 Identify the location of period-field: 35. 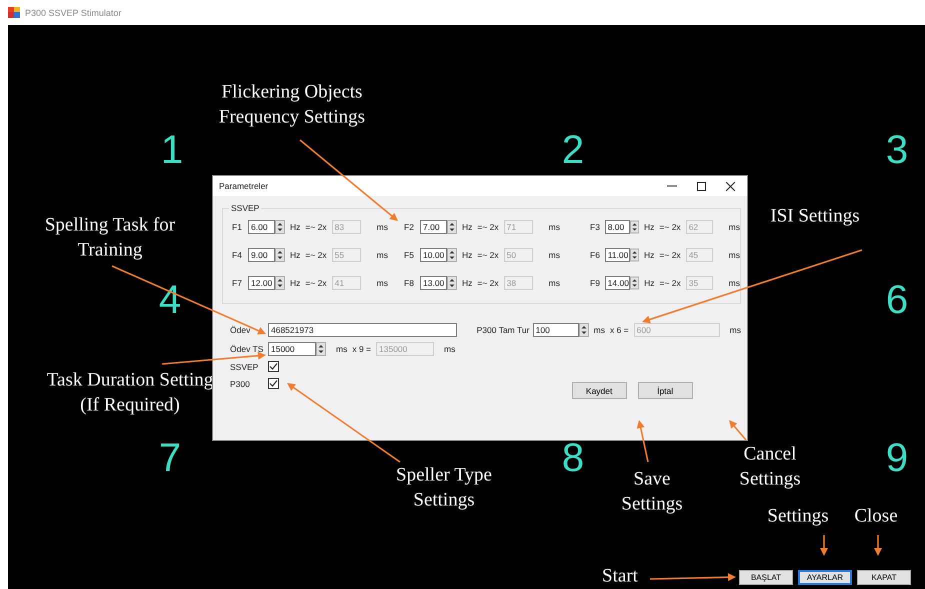
(699, 283).